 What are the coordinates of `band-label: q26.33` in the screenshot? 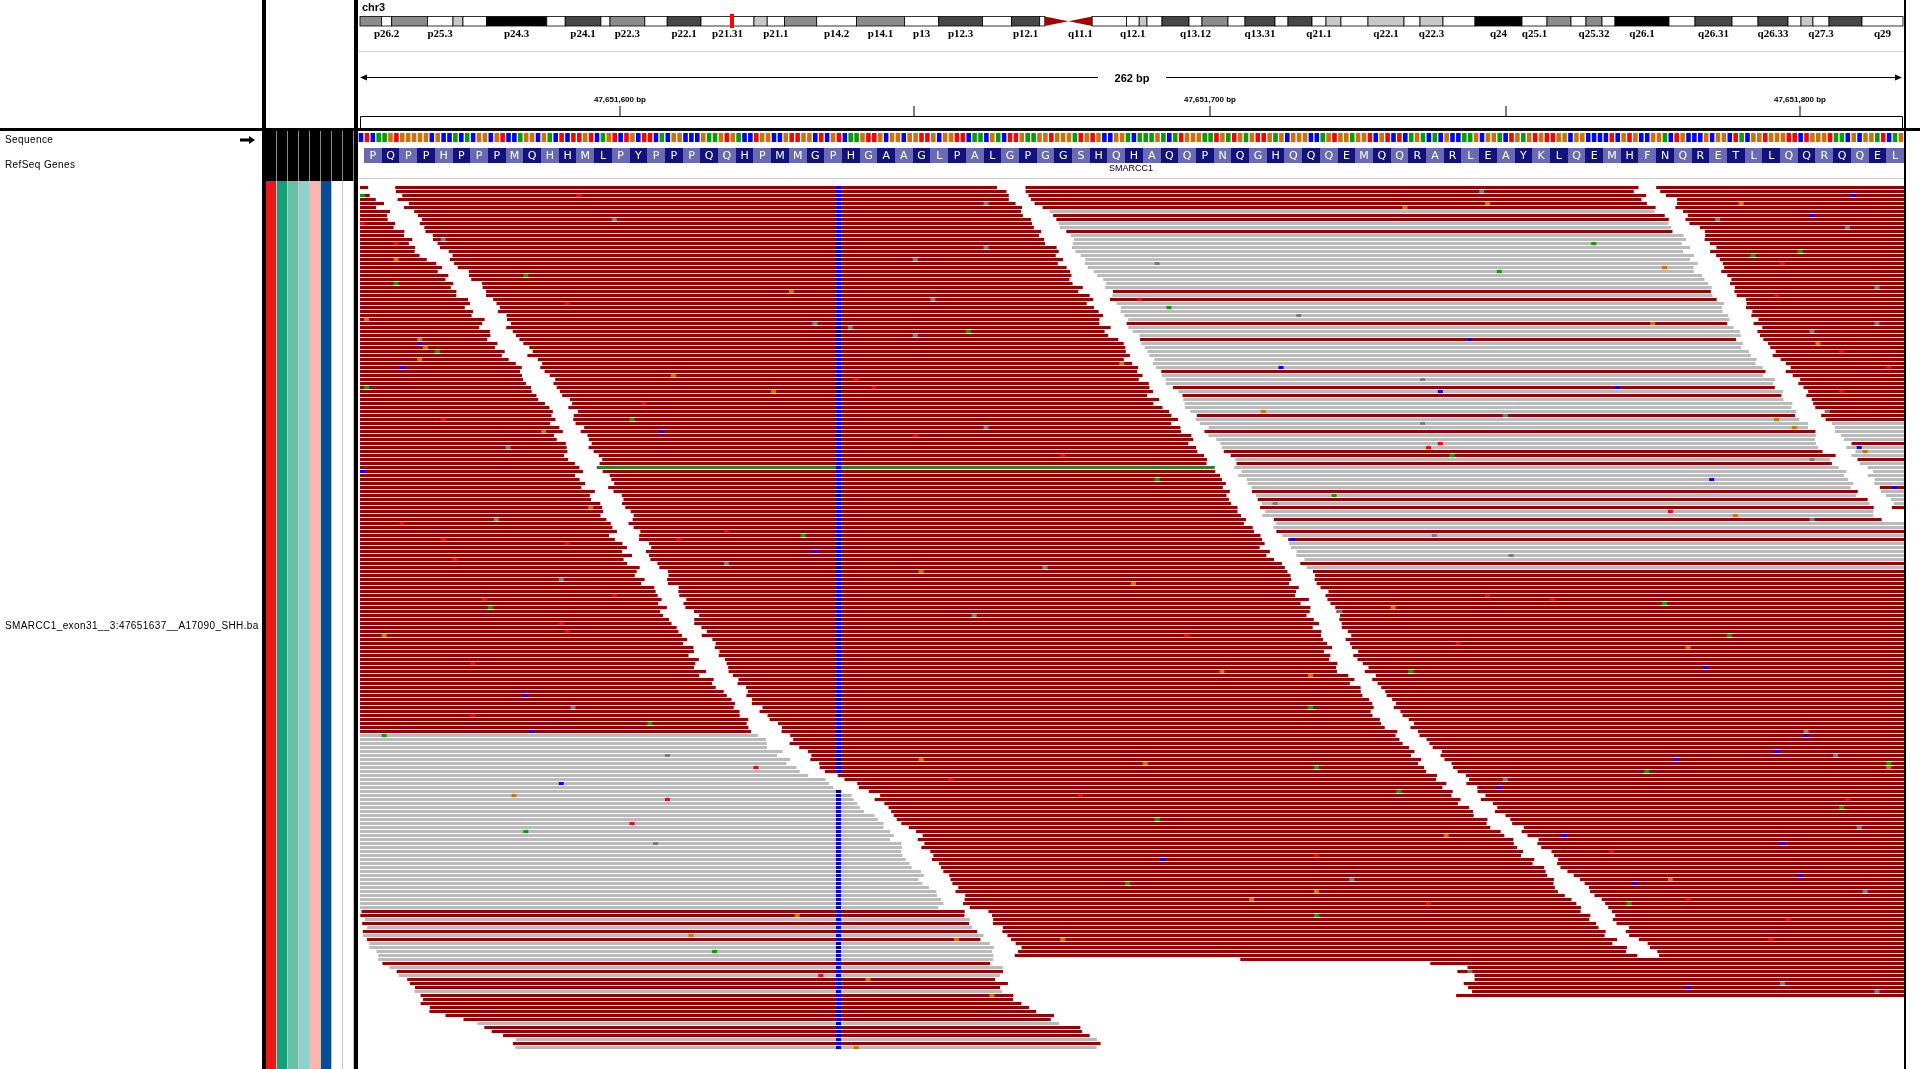 It's located at (1773, 33).